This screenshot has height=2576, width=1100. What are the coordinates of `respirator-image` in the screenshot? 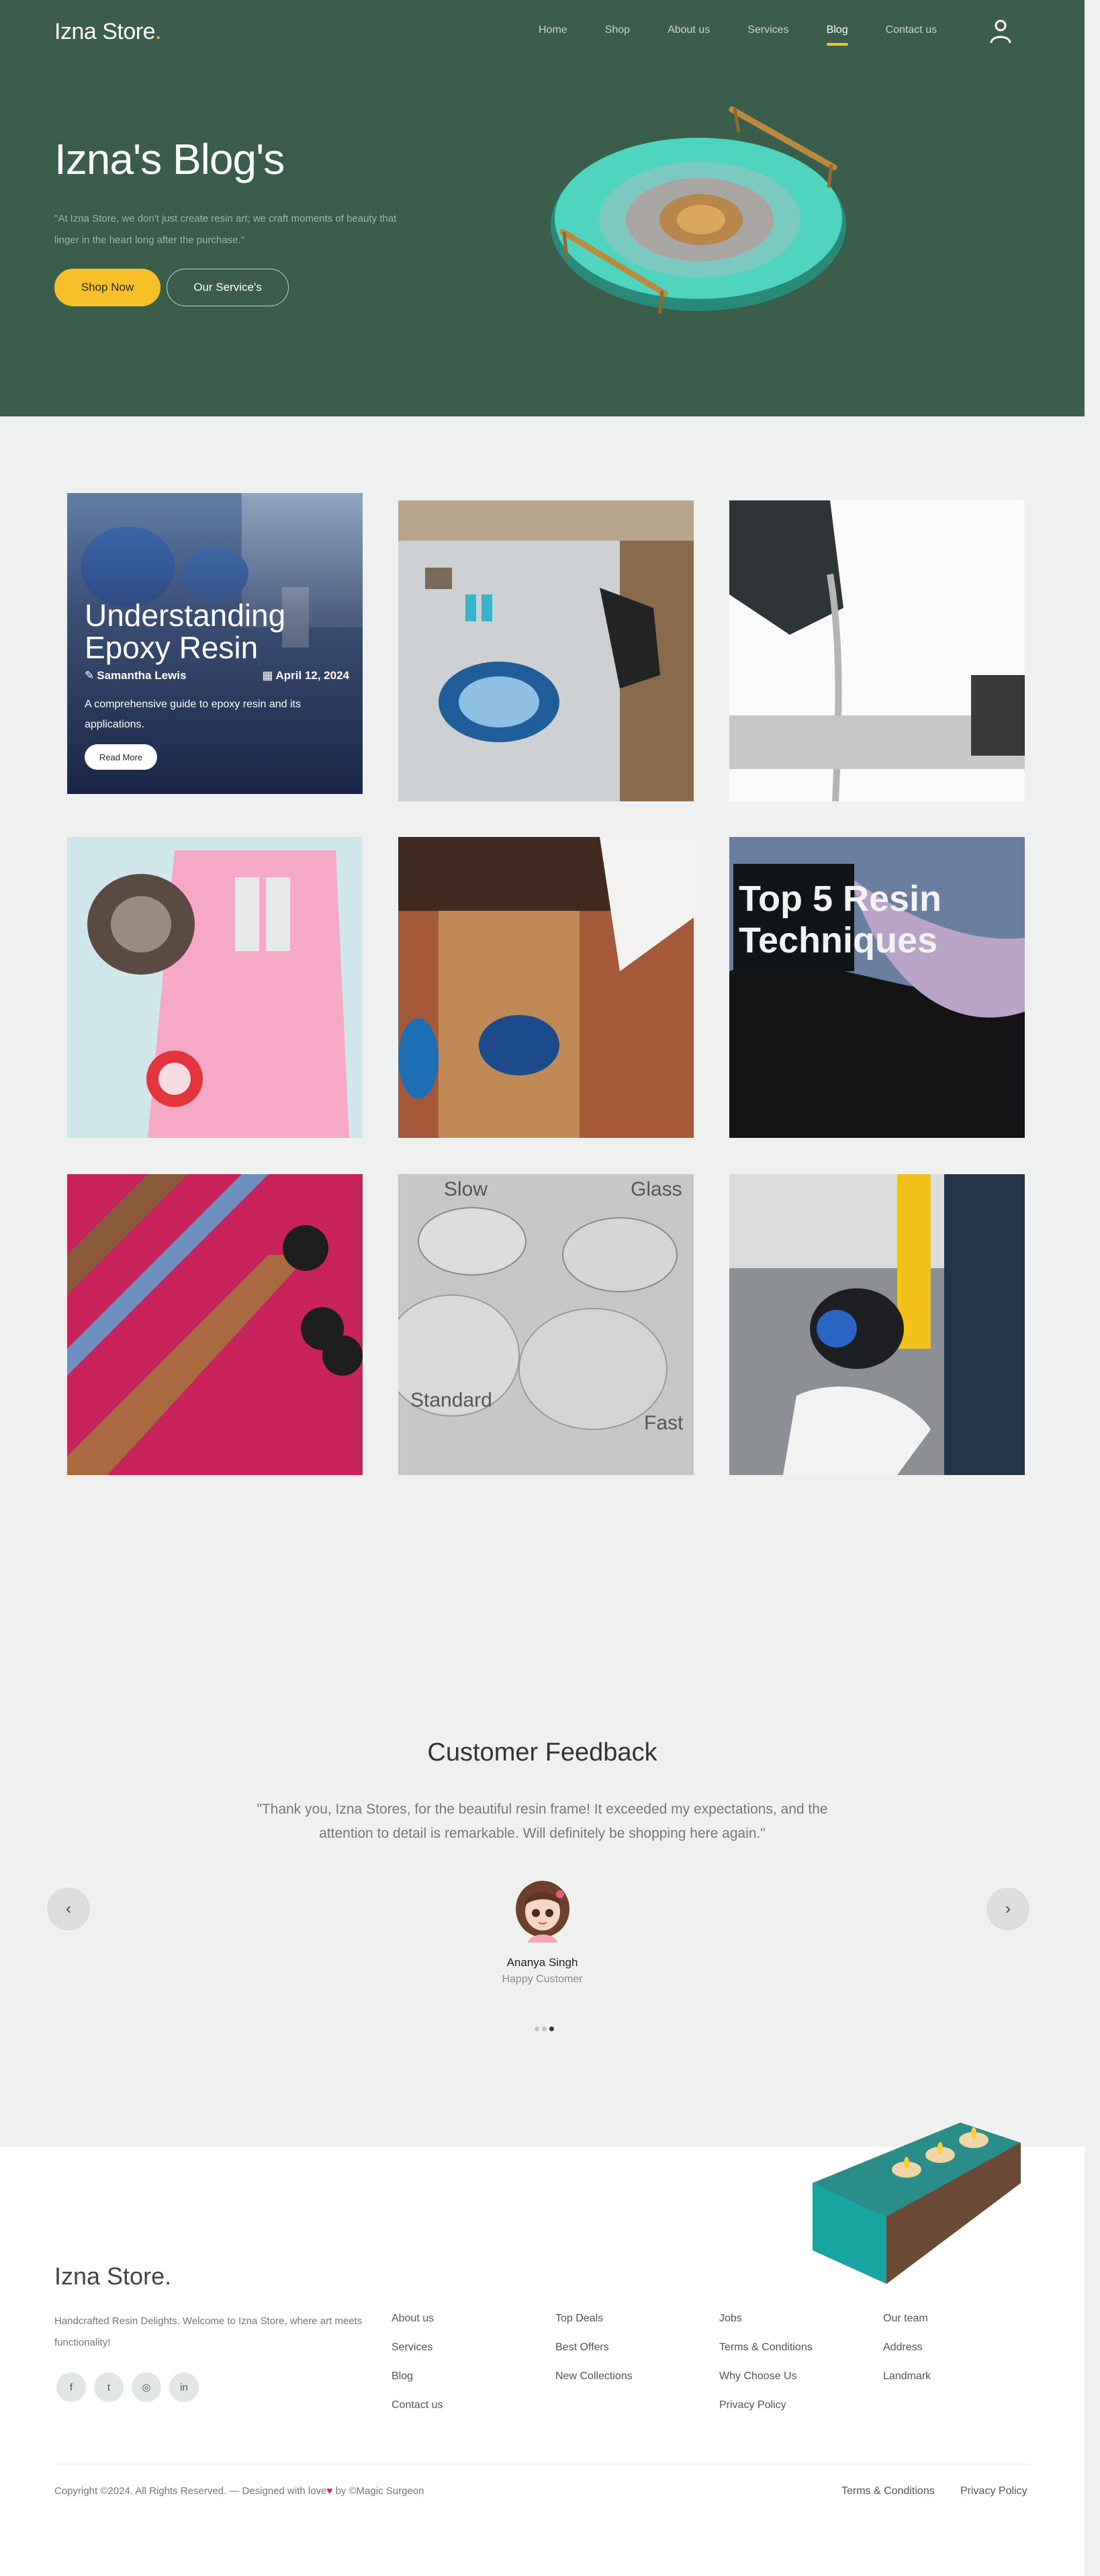 It's located at (877, 1325).